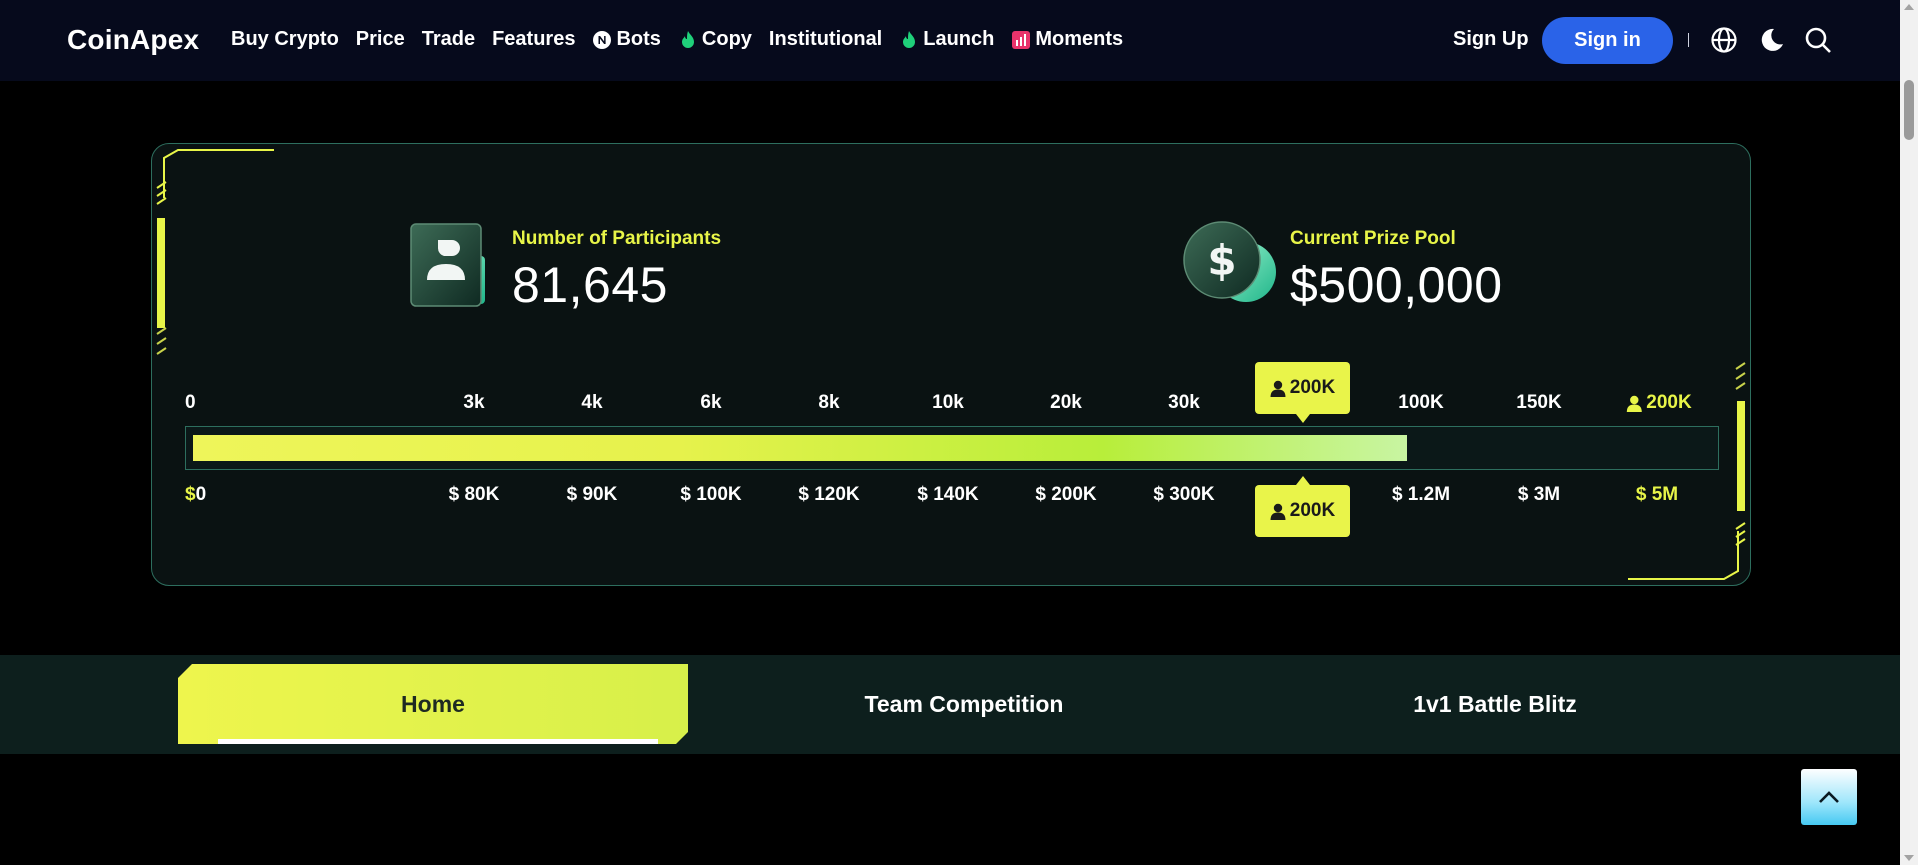  I want to click on search-icon, so click(1818, 40).